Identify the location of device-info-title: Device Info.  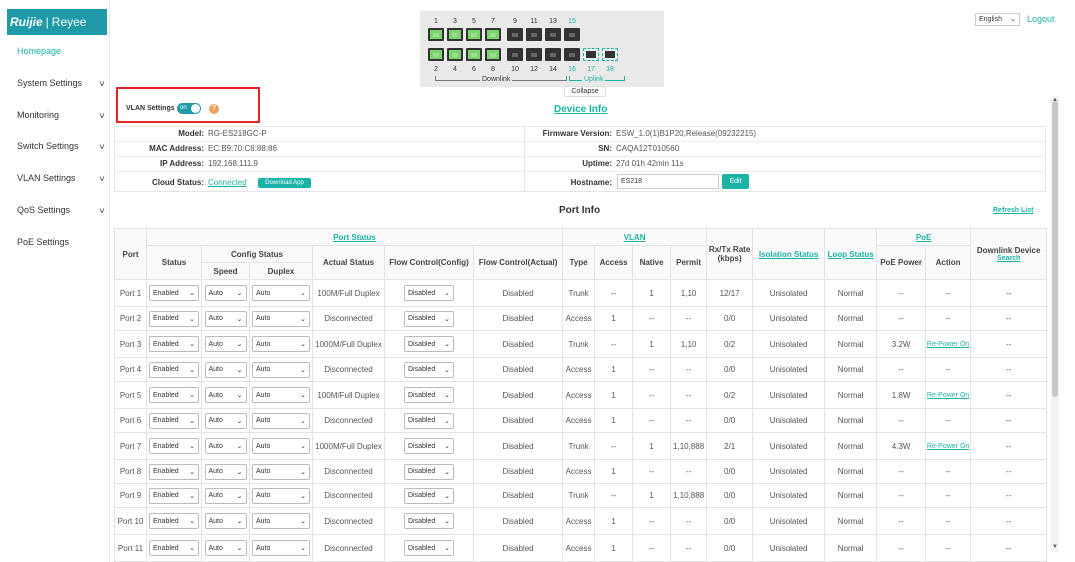
(580, 109).